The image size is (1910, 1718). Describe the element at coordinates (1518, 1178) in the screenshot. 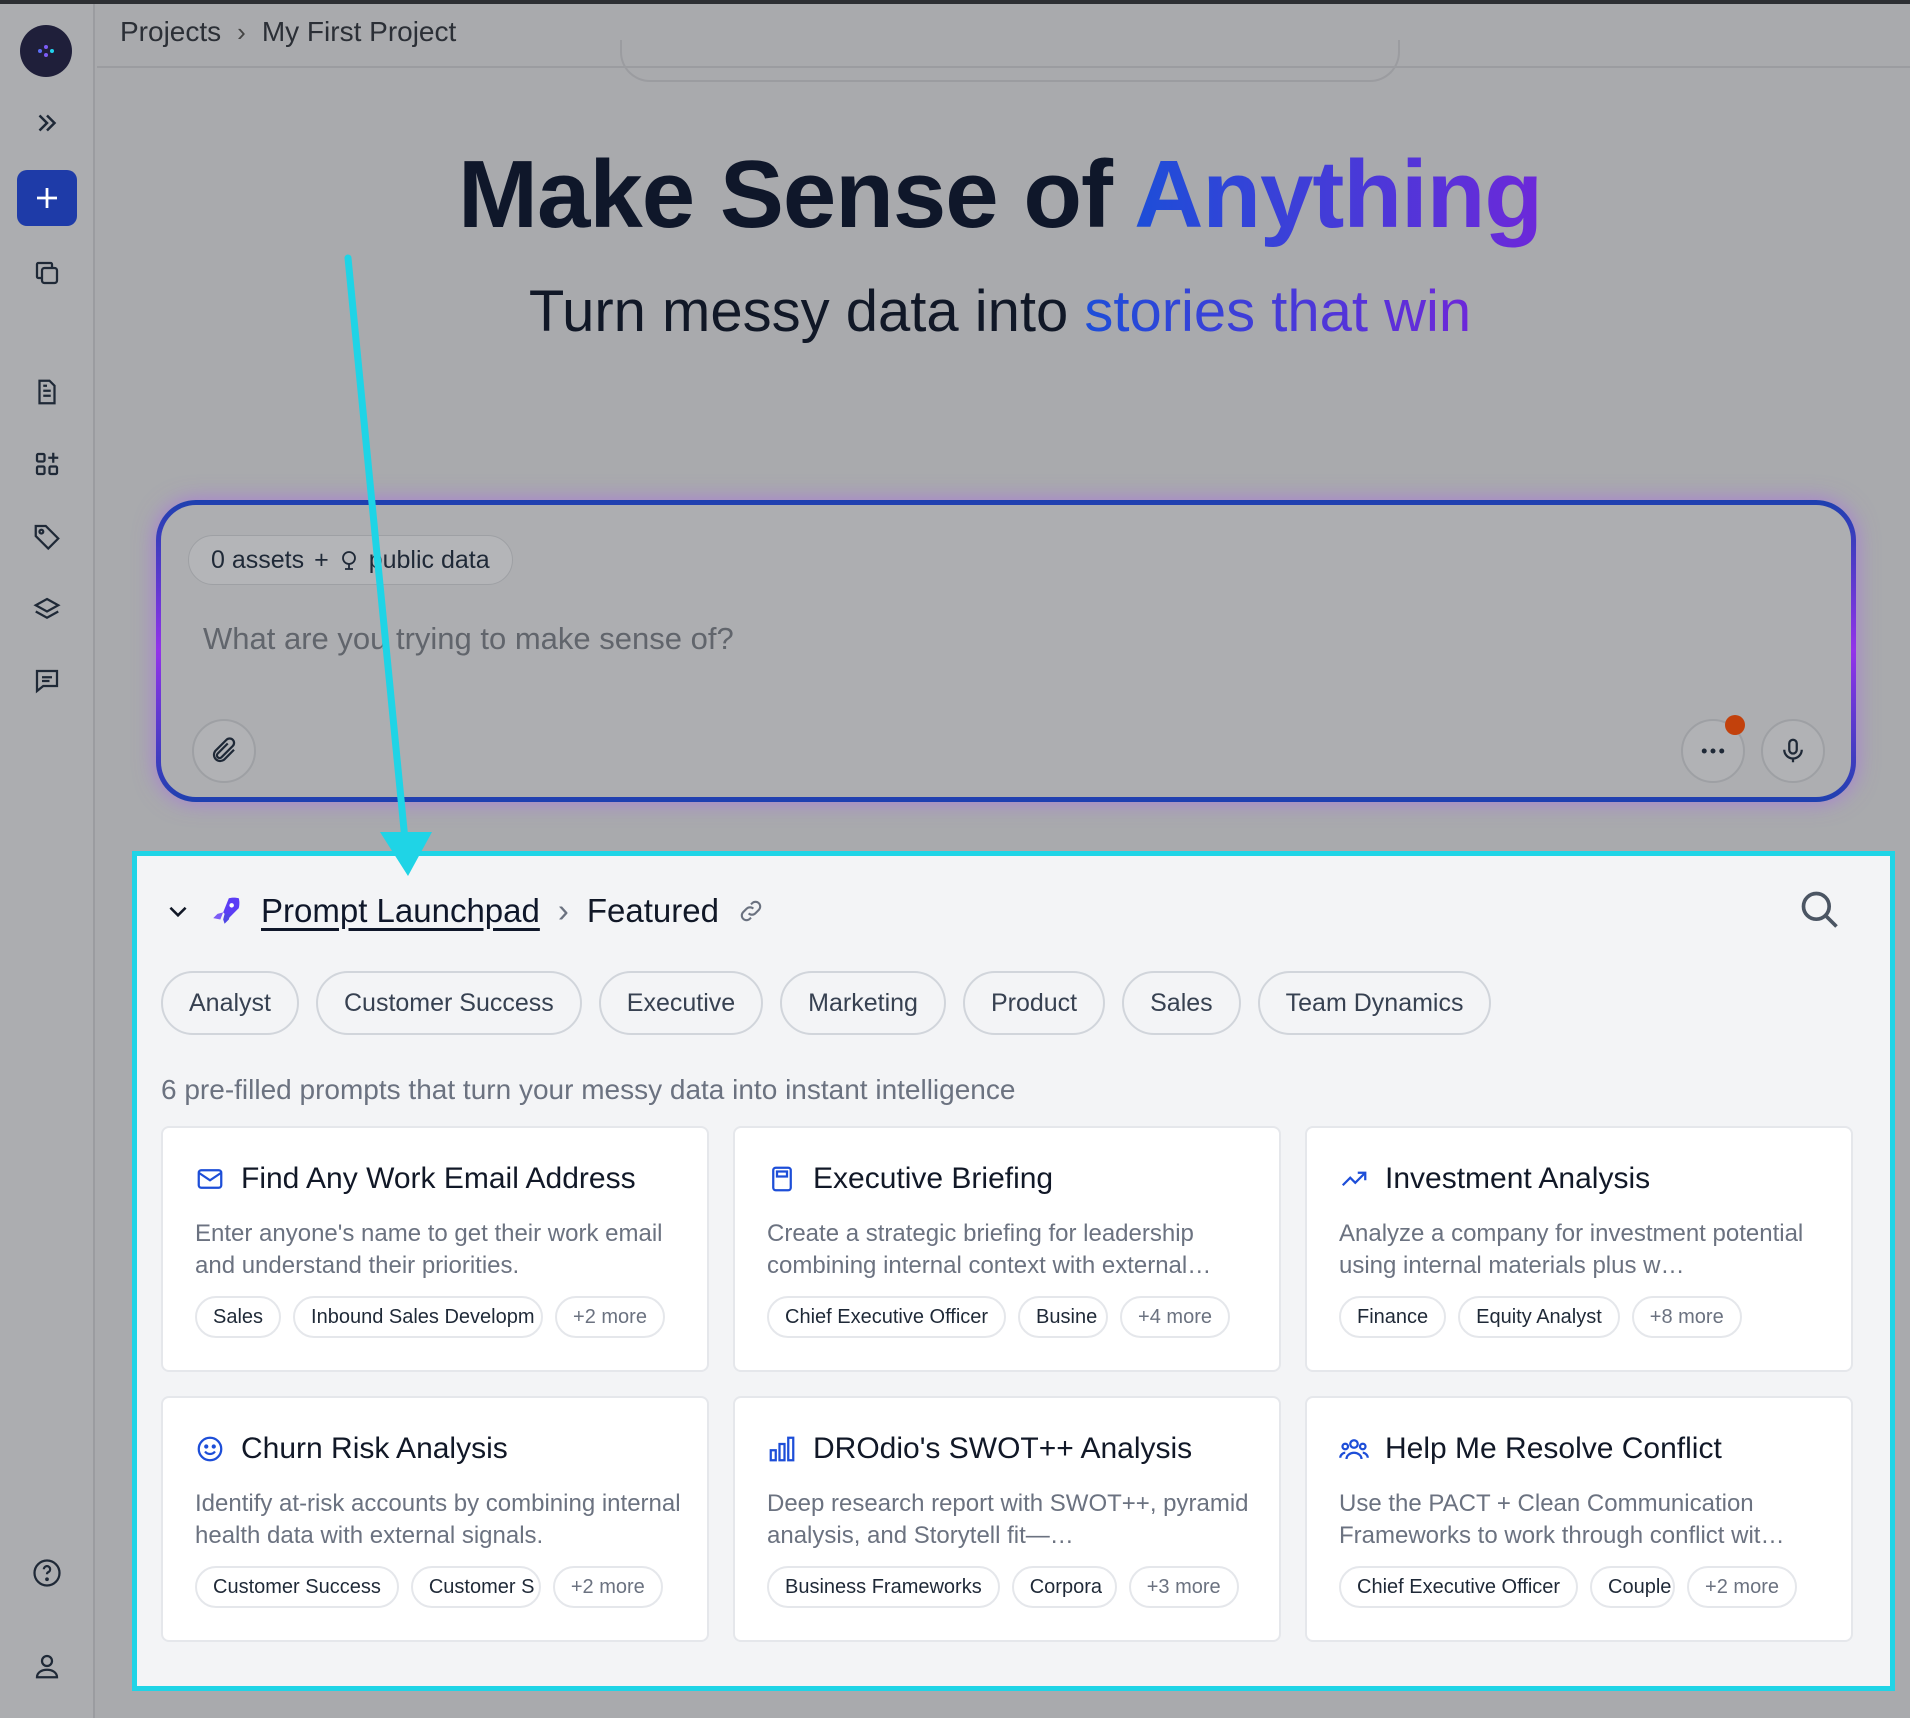

I see `prompt-card-title: Investment Analysis` at that location.